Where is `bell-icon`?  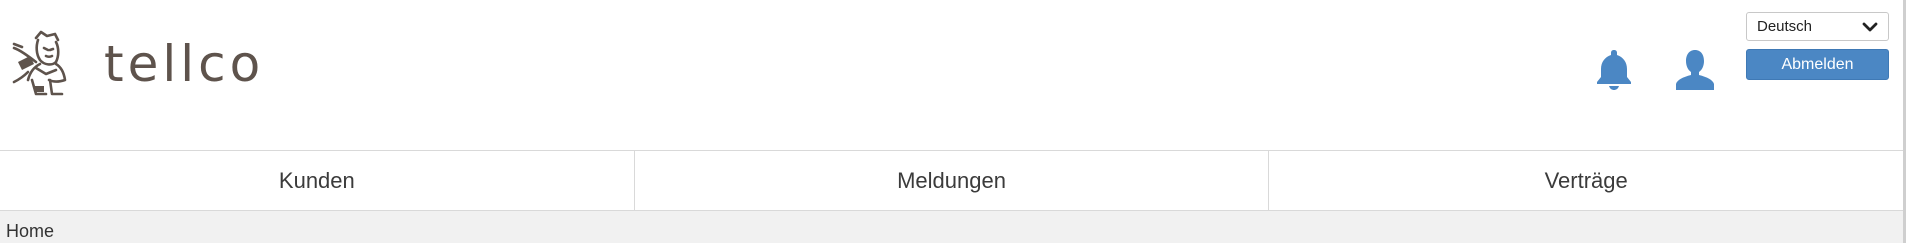 bell-icon is located at coordinates (1614, 70).